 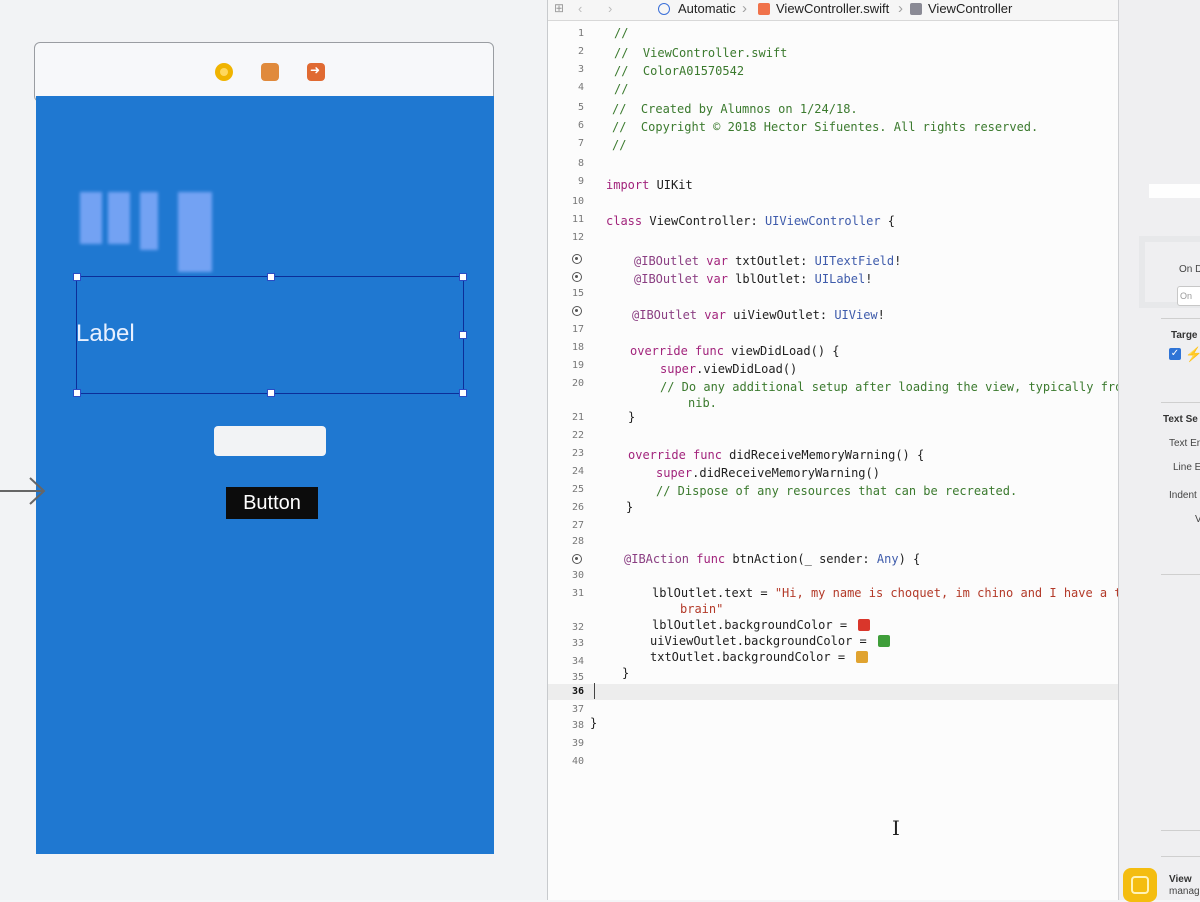 I want to click on entry-point-arrow-icon, so click(x=23, y=491).